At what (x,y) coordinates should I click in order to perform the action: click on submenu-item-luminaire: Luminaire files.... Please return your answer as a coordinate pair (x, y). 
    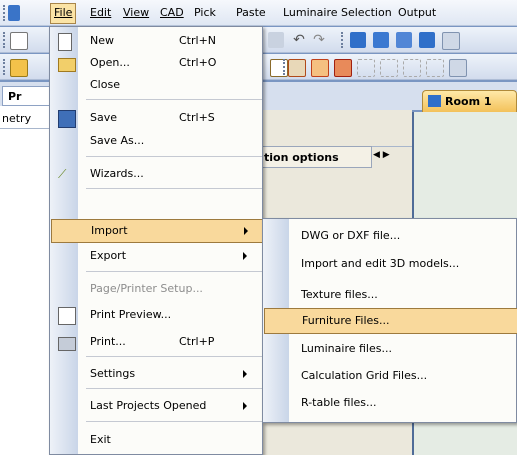
    Looking at the image, I should click on (390, 349).